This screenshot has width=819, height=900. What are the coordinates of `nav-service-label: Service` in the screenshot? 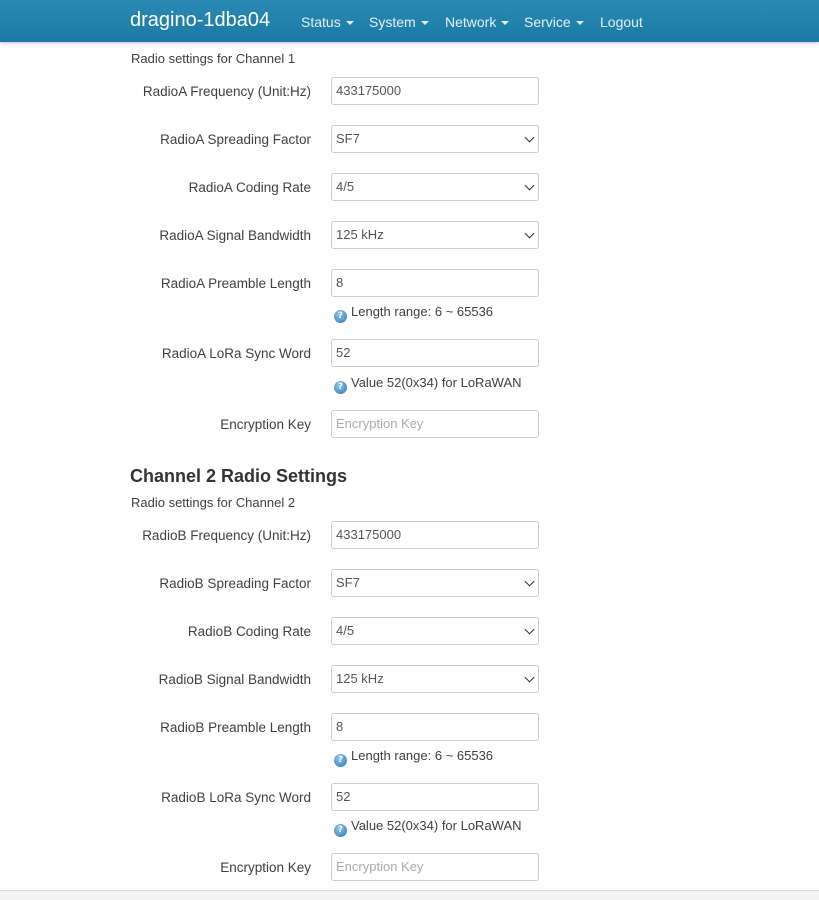 It's located at (547, 22).